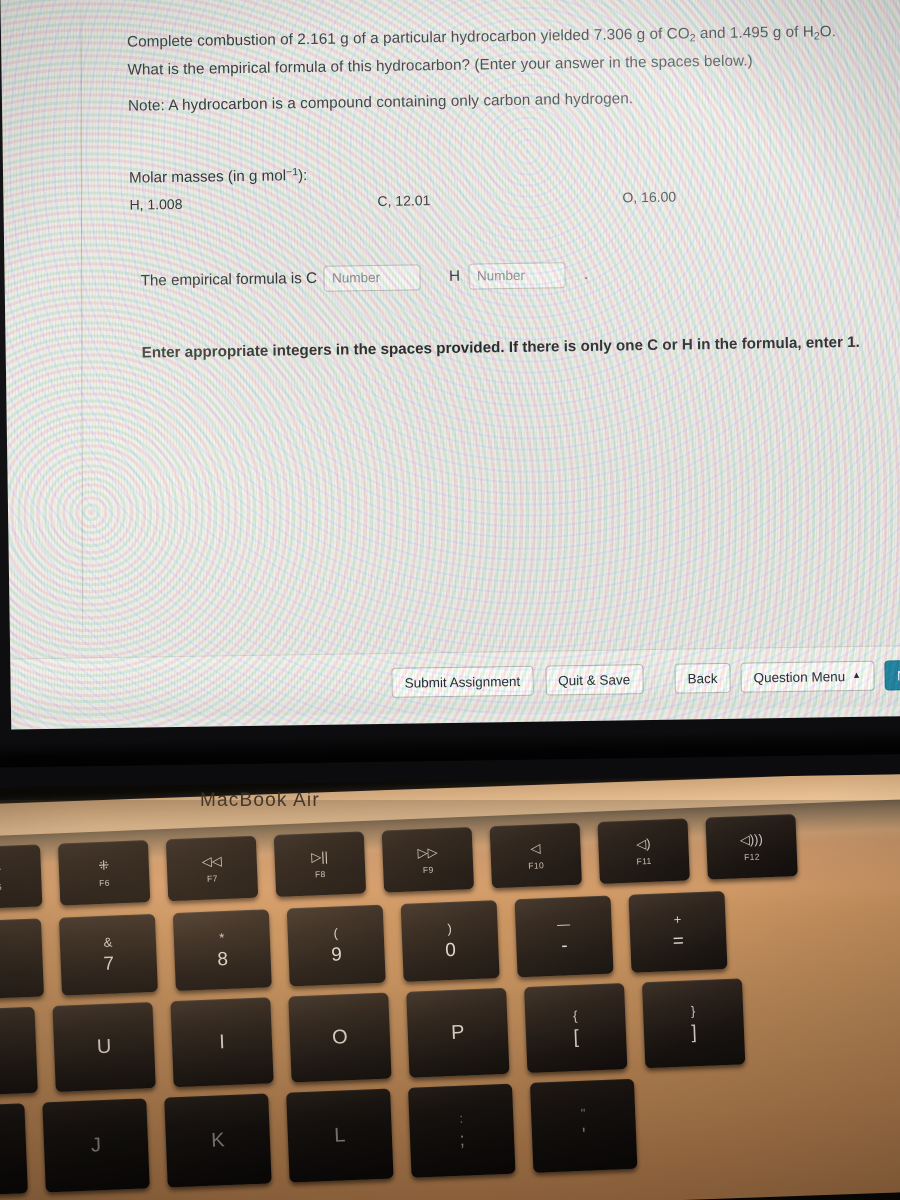  Describe the element at coordinates (404, 200) in the screenshot. I see `molar-mass-carbon: C, 12.01` at that location.